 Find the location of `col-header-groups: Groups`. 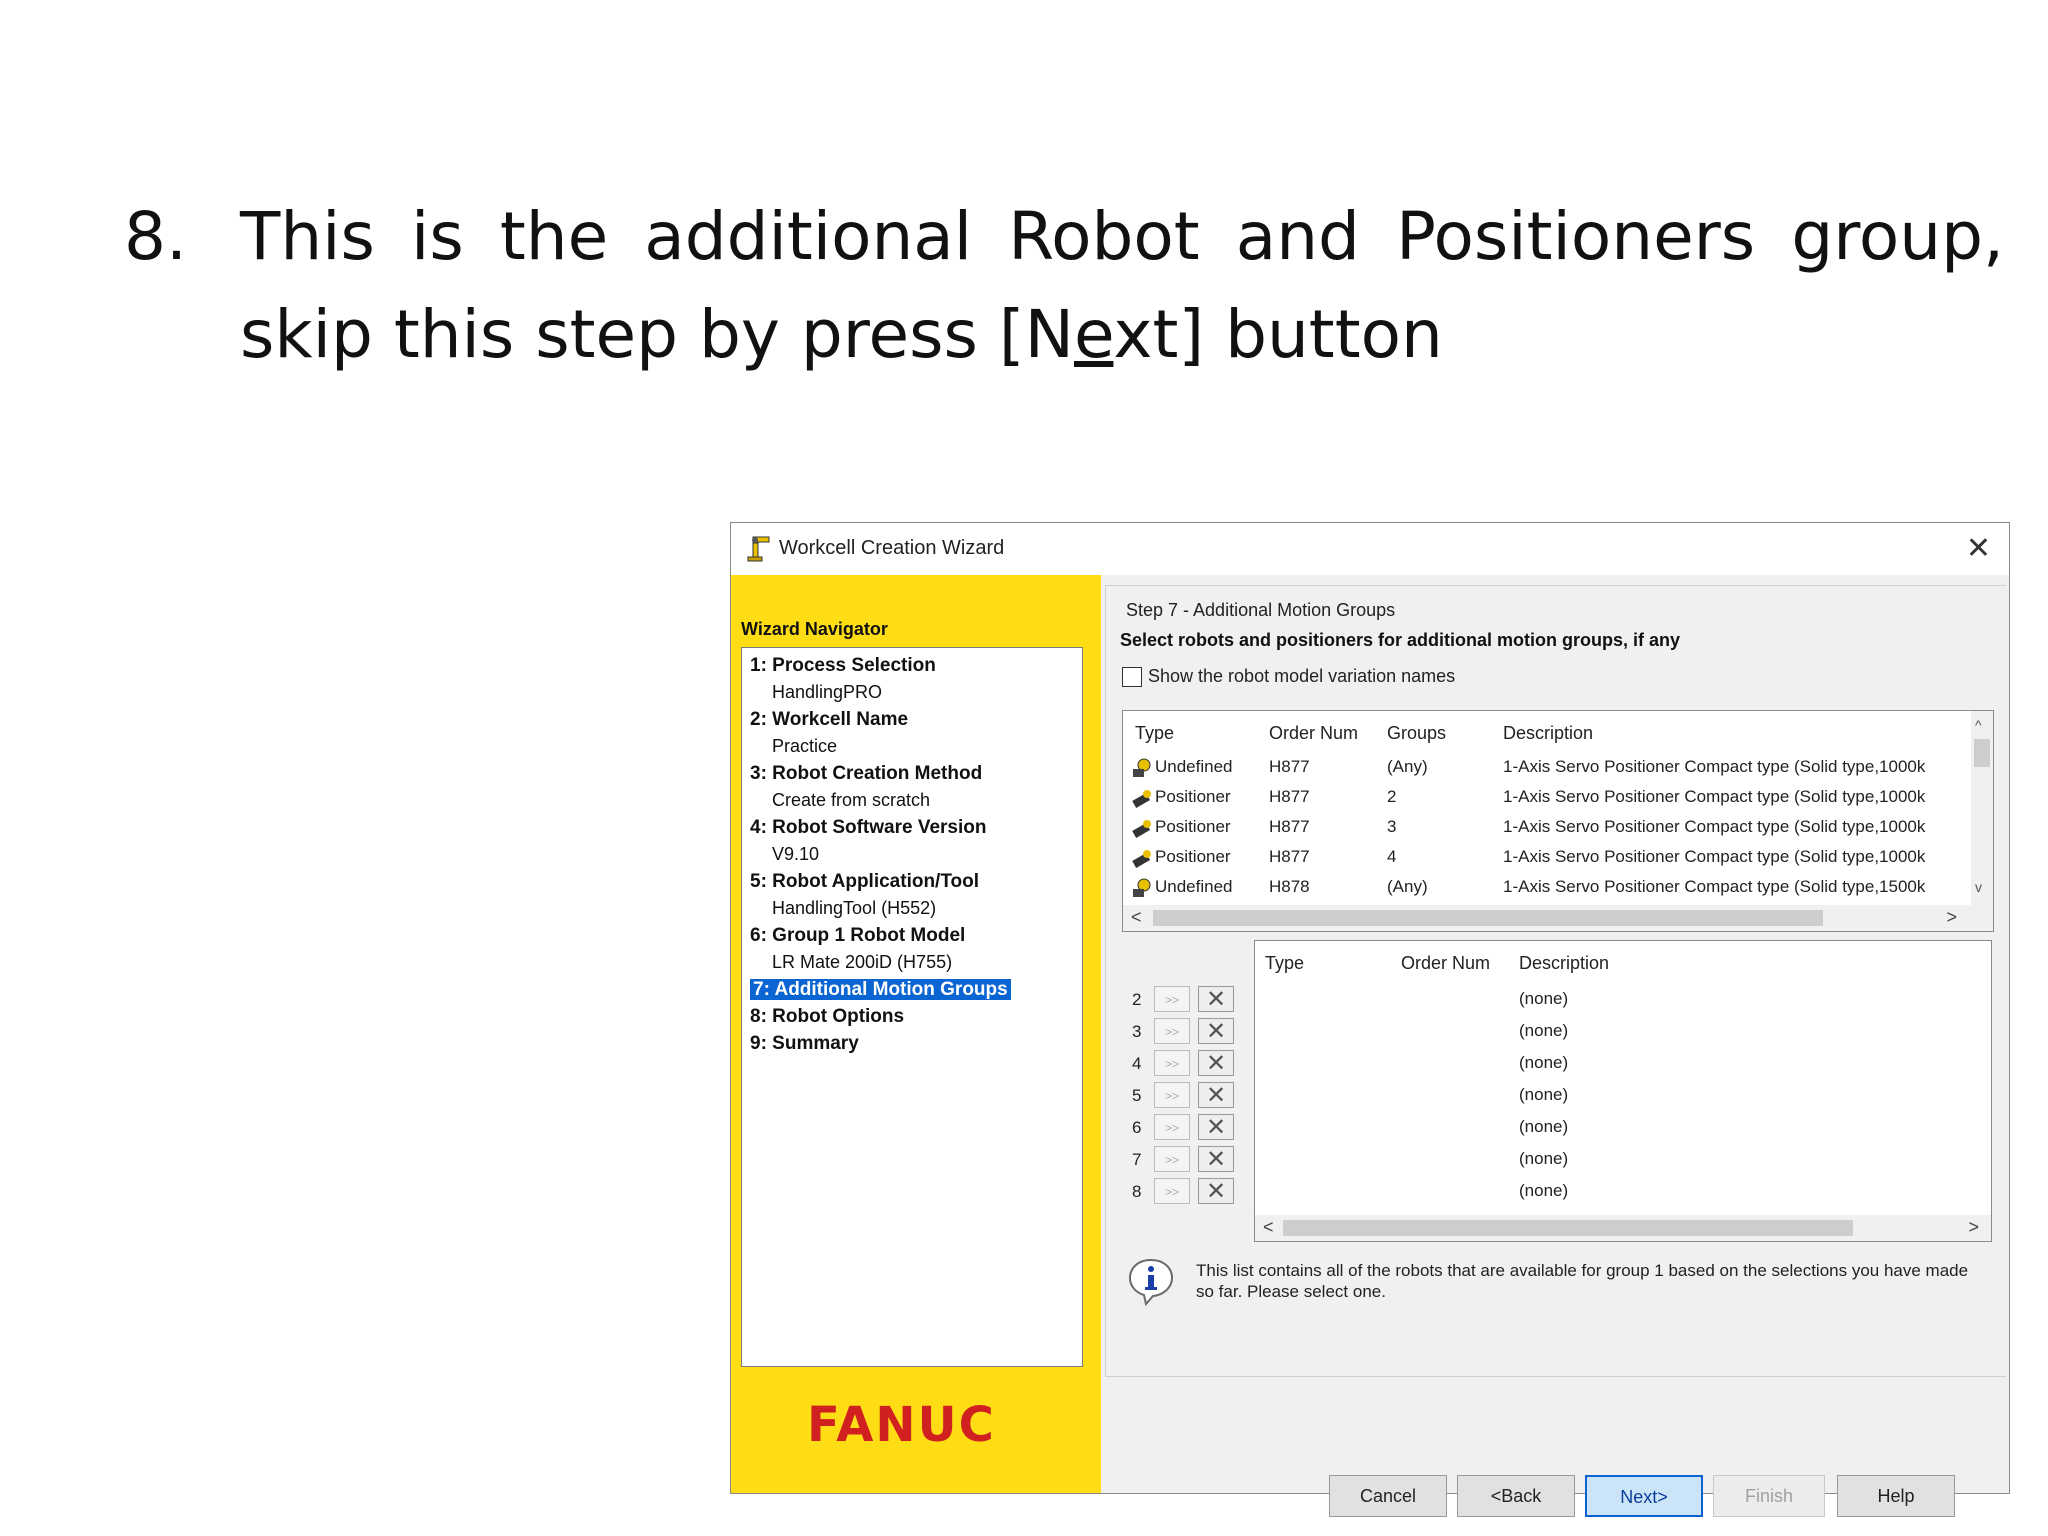

col-header-groups: Groups is located at coordinates (1416, 733).